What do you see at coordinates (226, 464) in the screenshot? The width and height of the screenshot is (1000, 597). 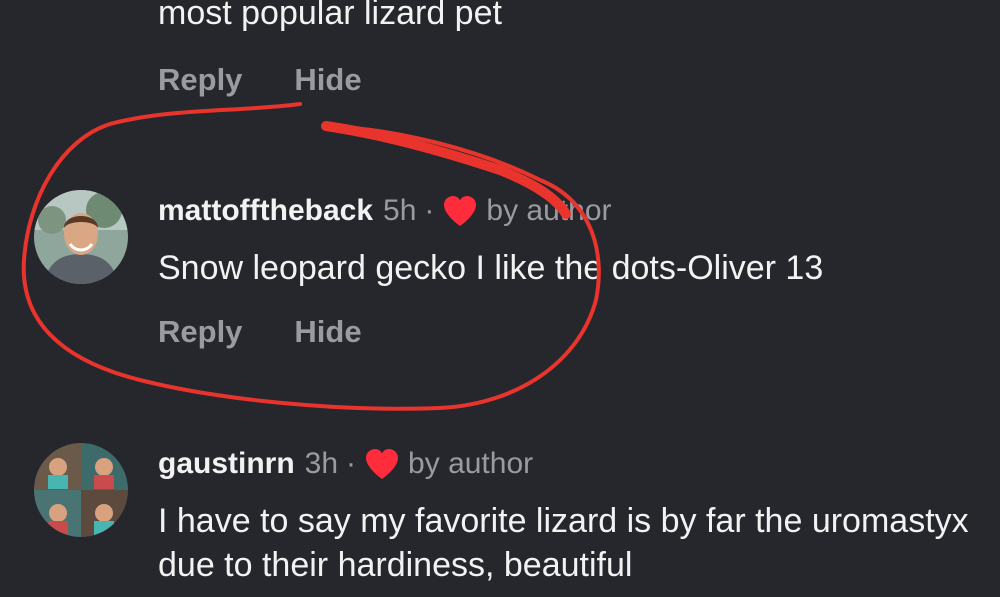 I see `username: gaustinrn` at bounding box center [226, 464].